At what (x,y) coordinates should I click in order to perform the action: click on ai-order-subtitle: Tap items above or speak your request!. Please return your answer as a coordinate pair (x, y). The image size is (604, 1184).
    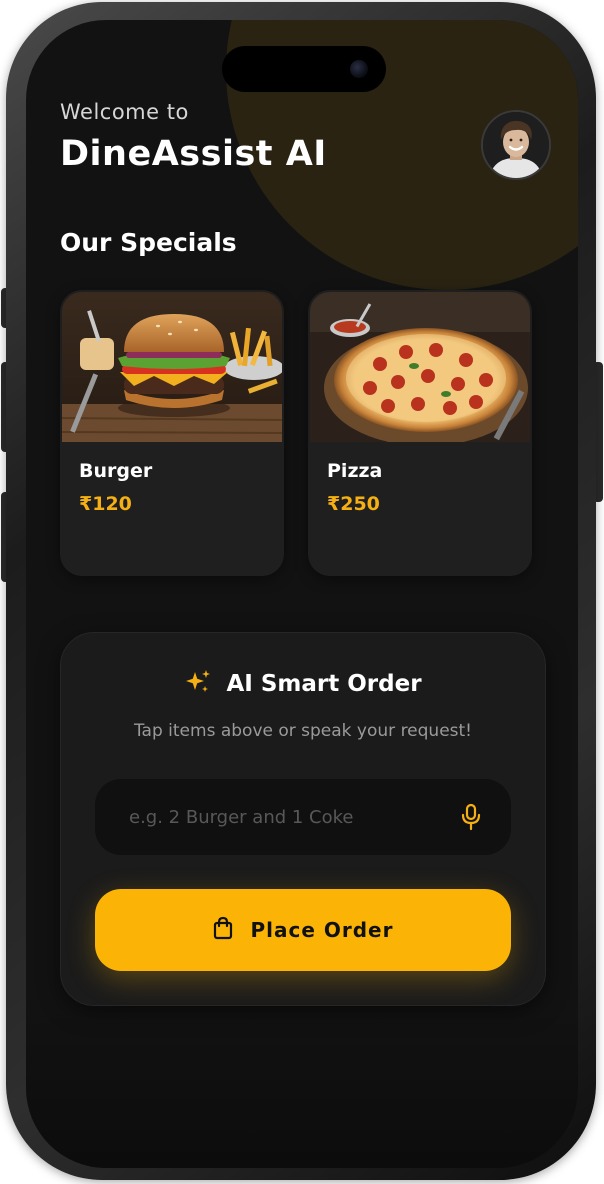
    Looking at the image, I should click on (303, 731).